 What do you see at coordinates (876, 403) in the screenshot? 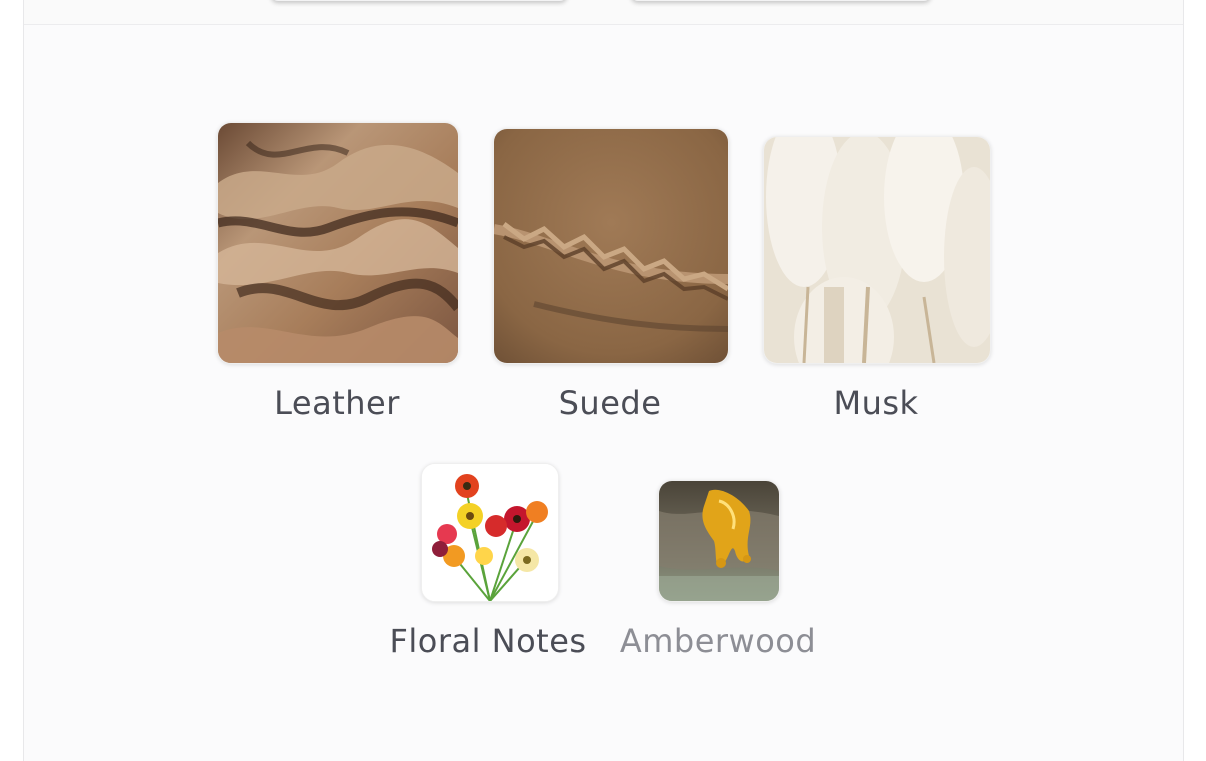
I see `note-label-musk: Musk` at bounding box center [876, 403].